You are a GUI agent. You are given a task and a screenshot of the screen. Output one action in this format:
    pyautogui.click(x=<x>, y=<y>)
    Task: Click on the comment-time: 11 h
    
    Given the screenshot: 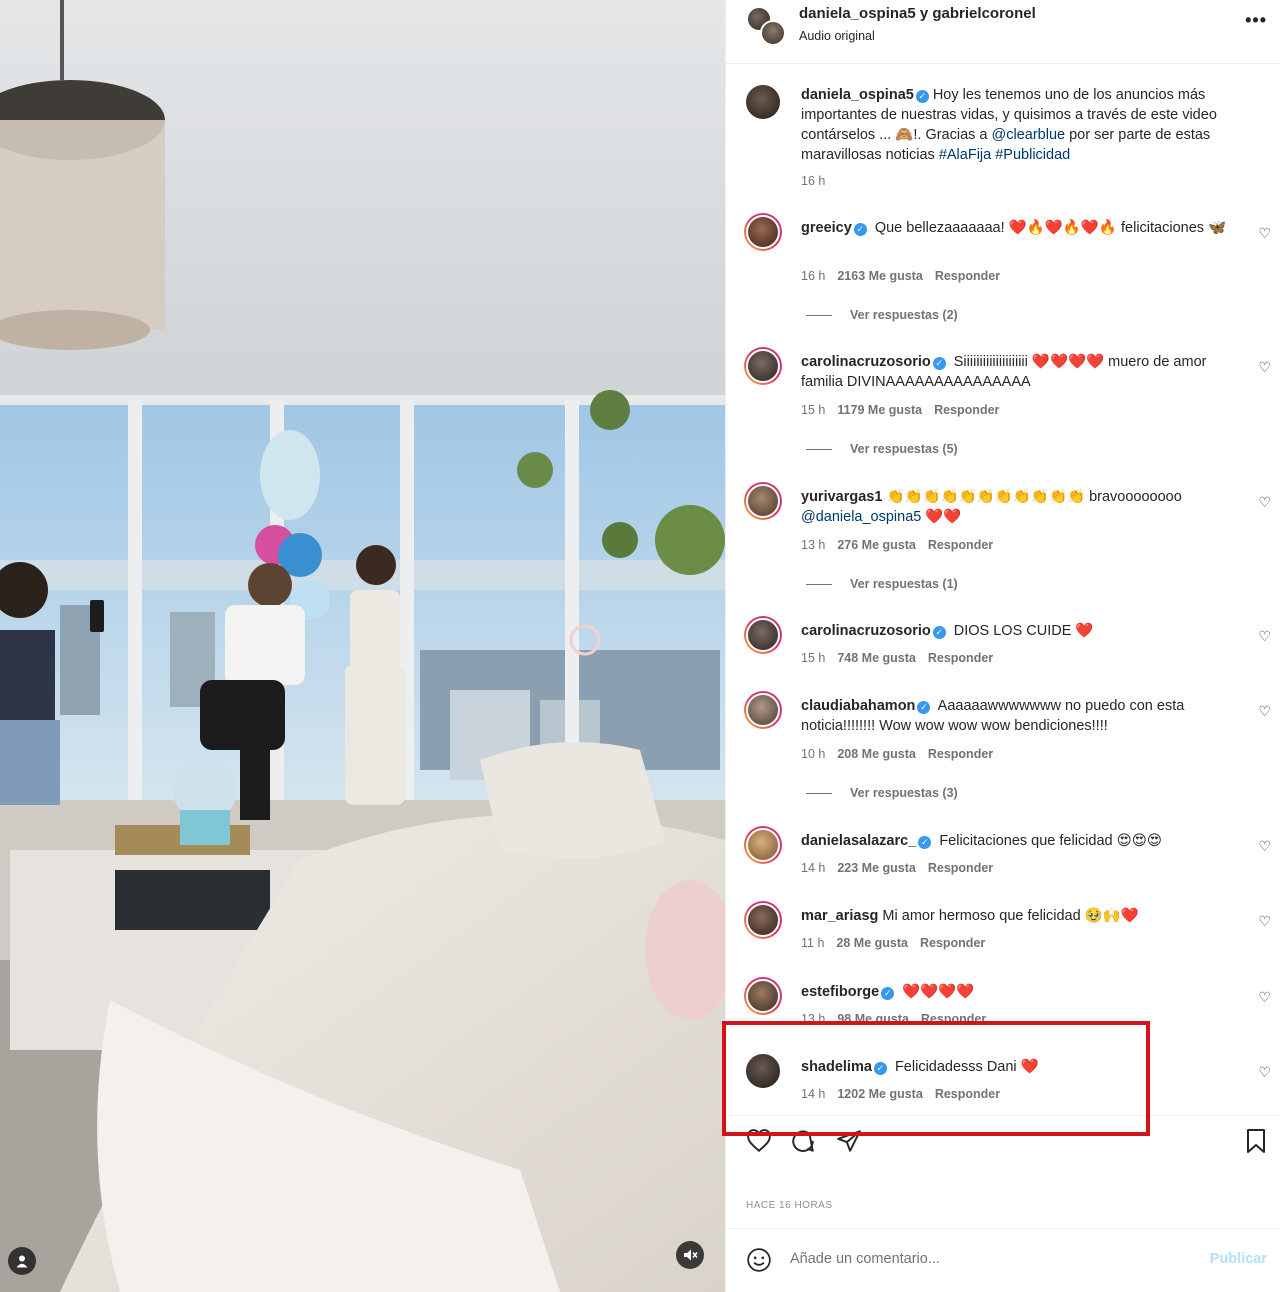 What is the action you would take?
    pyautogui.click(x=813, y=943)
    